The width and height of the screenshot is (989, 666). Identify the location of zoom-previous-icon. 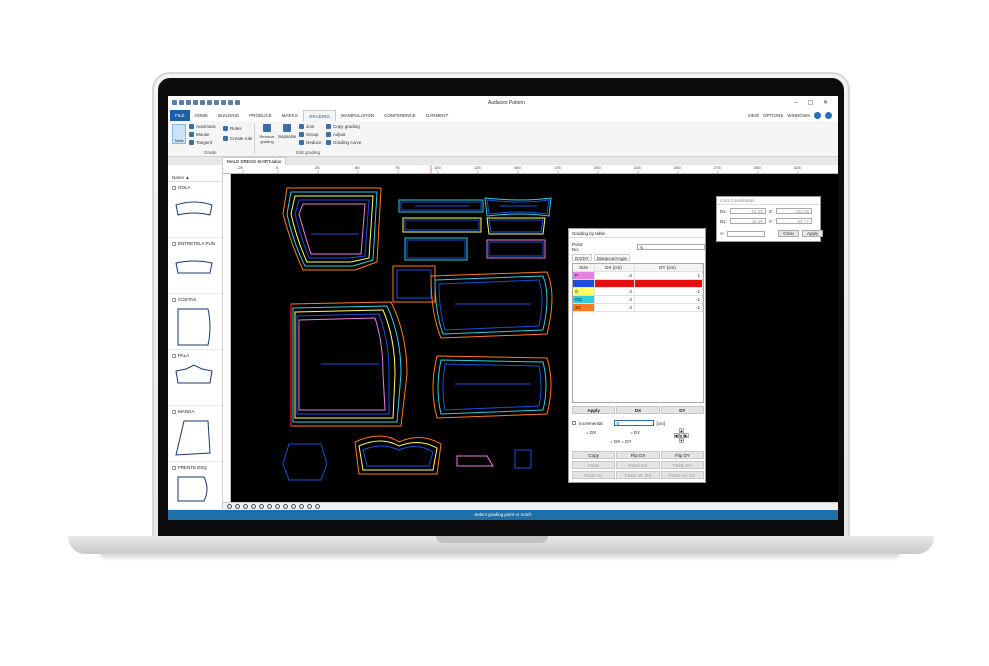
(269, 506).